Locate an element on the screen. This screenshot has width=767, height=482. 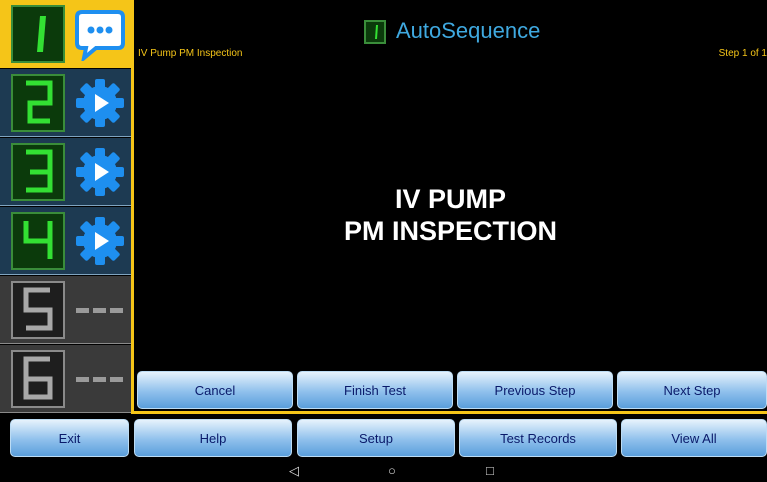
sequence-sidebar is located at coordinates (65, 207).